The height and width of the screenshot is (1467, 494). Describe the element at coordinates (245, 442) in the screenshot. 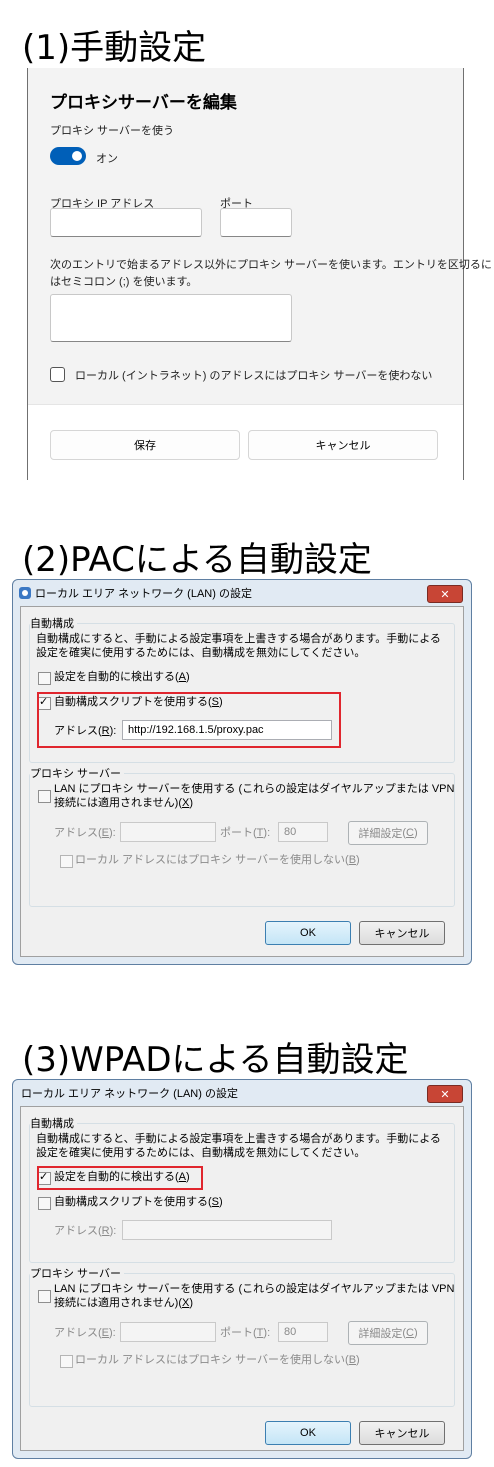

I see `panel-footer: 保存 キャンセル` at that location.